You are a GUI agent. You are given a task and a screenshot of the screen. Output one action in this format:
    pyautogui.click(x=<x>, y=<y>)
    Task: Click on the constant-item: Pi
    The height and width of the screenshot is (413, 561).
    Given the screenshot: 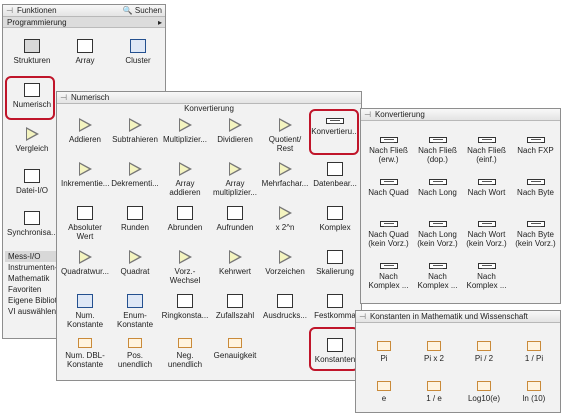 What is the action you would take?
    pyautogui.click(x=384, y=352)
    